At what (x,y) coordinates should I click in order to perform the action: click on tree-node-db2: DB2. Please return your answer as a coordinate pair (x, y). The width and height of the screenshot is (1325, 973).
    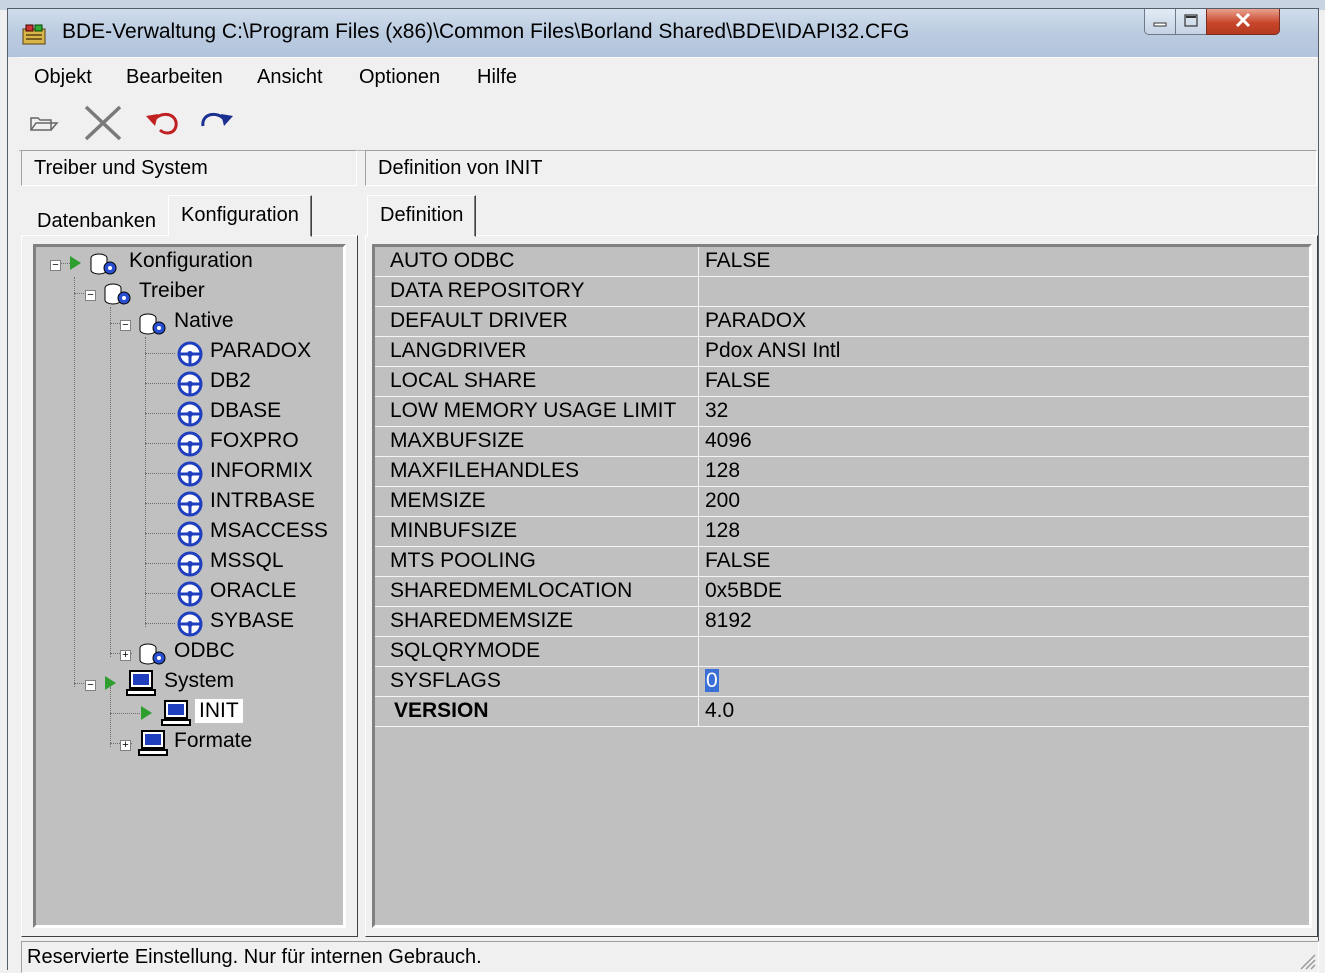
    Looking at the image, I should click on (186, 383).